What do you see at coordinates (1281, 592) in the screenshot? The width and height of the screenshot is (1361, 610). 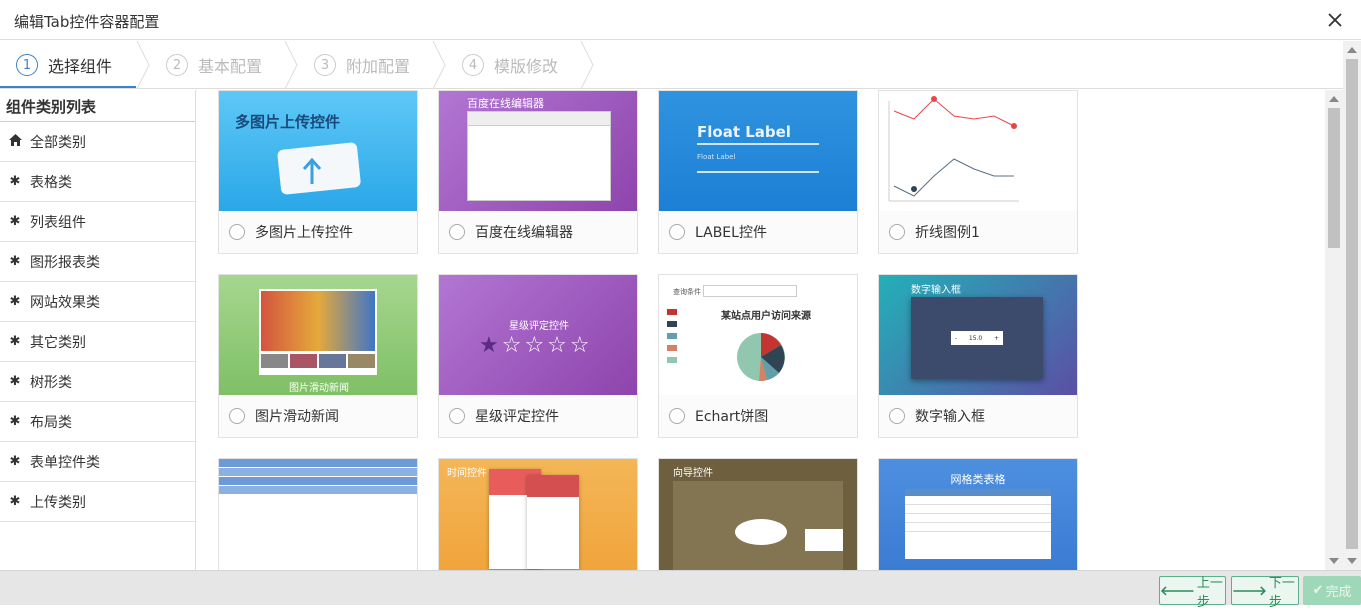 I see `button-label: 下一步` at bounding box center [1281, 592].